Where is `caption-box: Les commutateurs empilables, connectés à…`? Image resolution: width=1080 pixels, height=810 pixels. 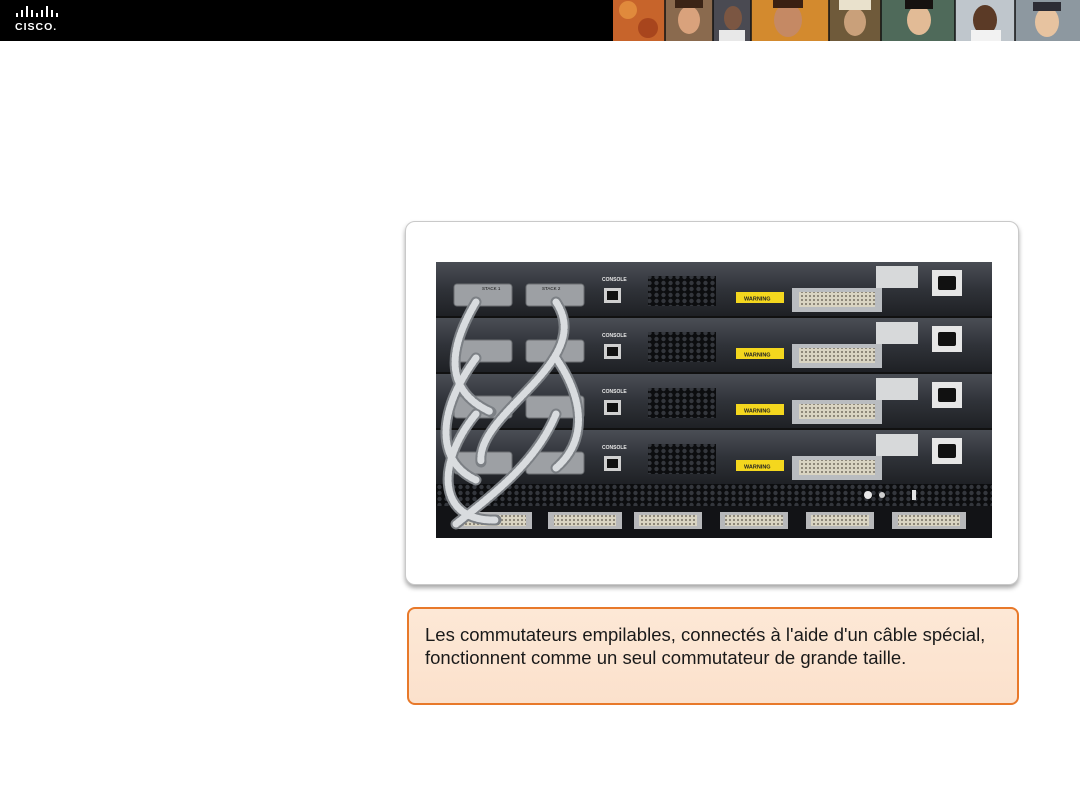 caption-box: Les commutateurs empilables, connectés à… is located at coordinates (713, 656).